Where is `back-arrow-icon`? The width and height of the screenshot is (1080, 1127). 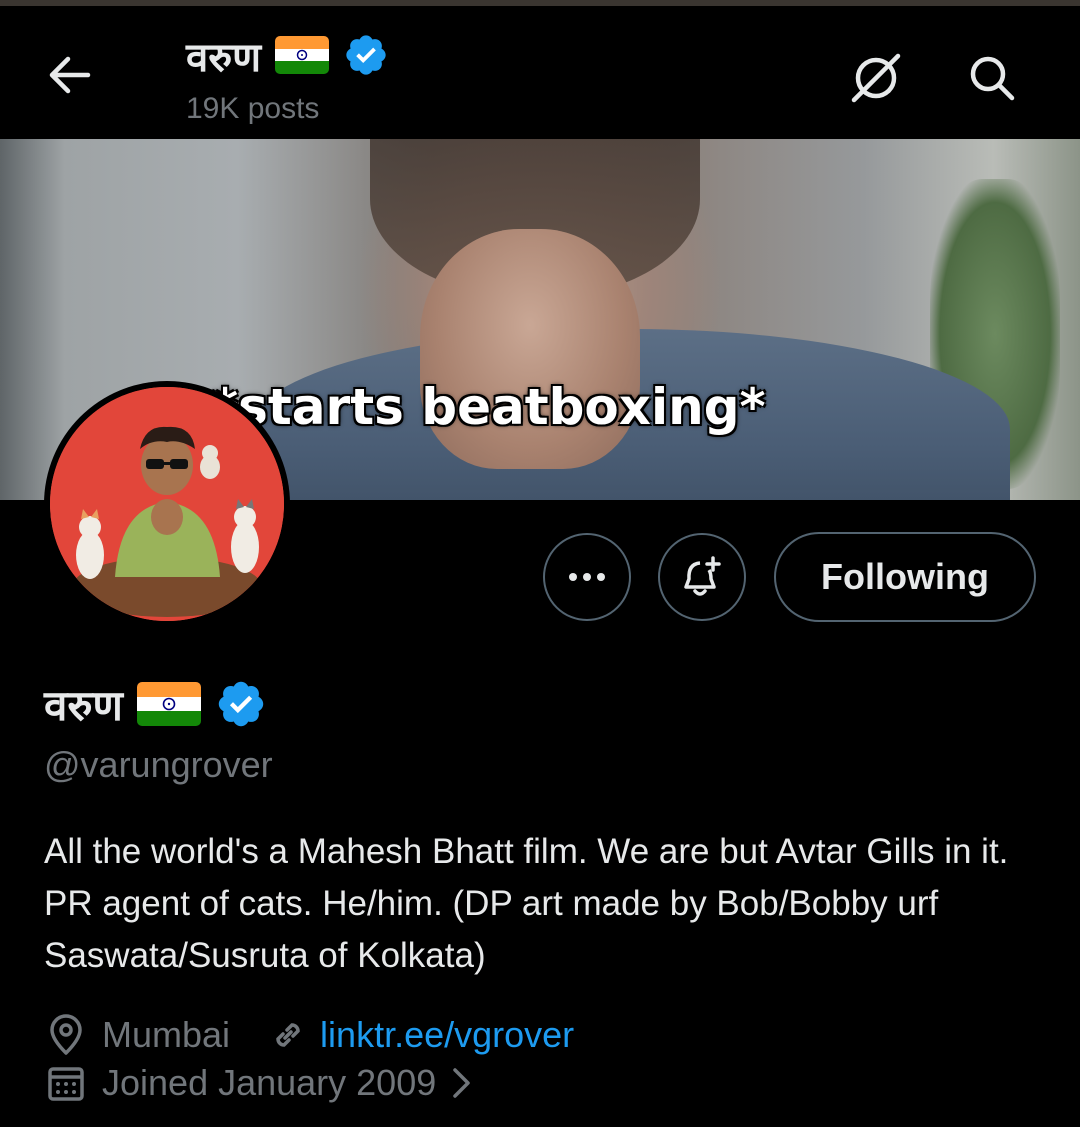
back-arrow-icon is located at coordinates (69, 75).